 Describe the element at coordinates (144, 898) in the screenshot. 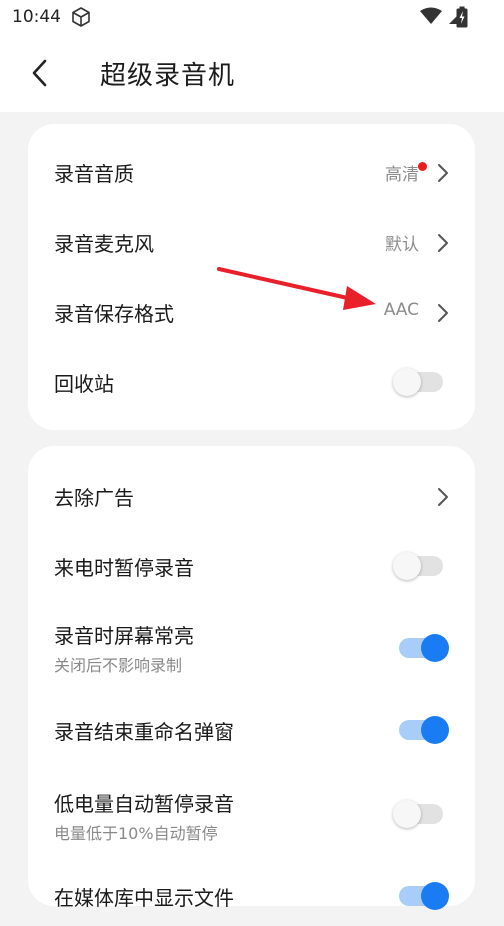

I see `setting-label: 在媒体库中显示文件` at that location.